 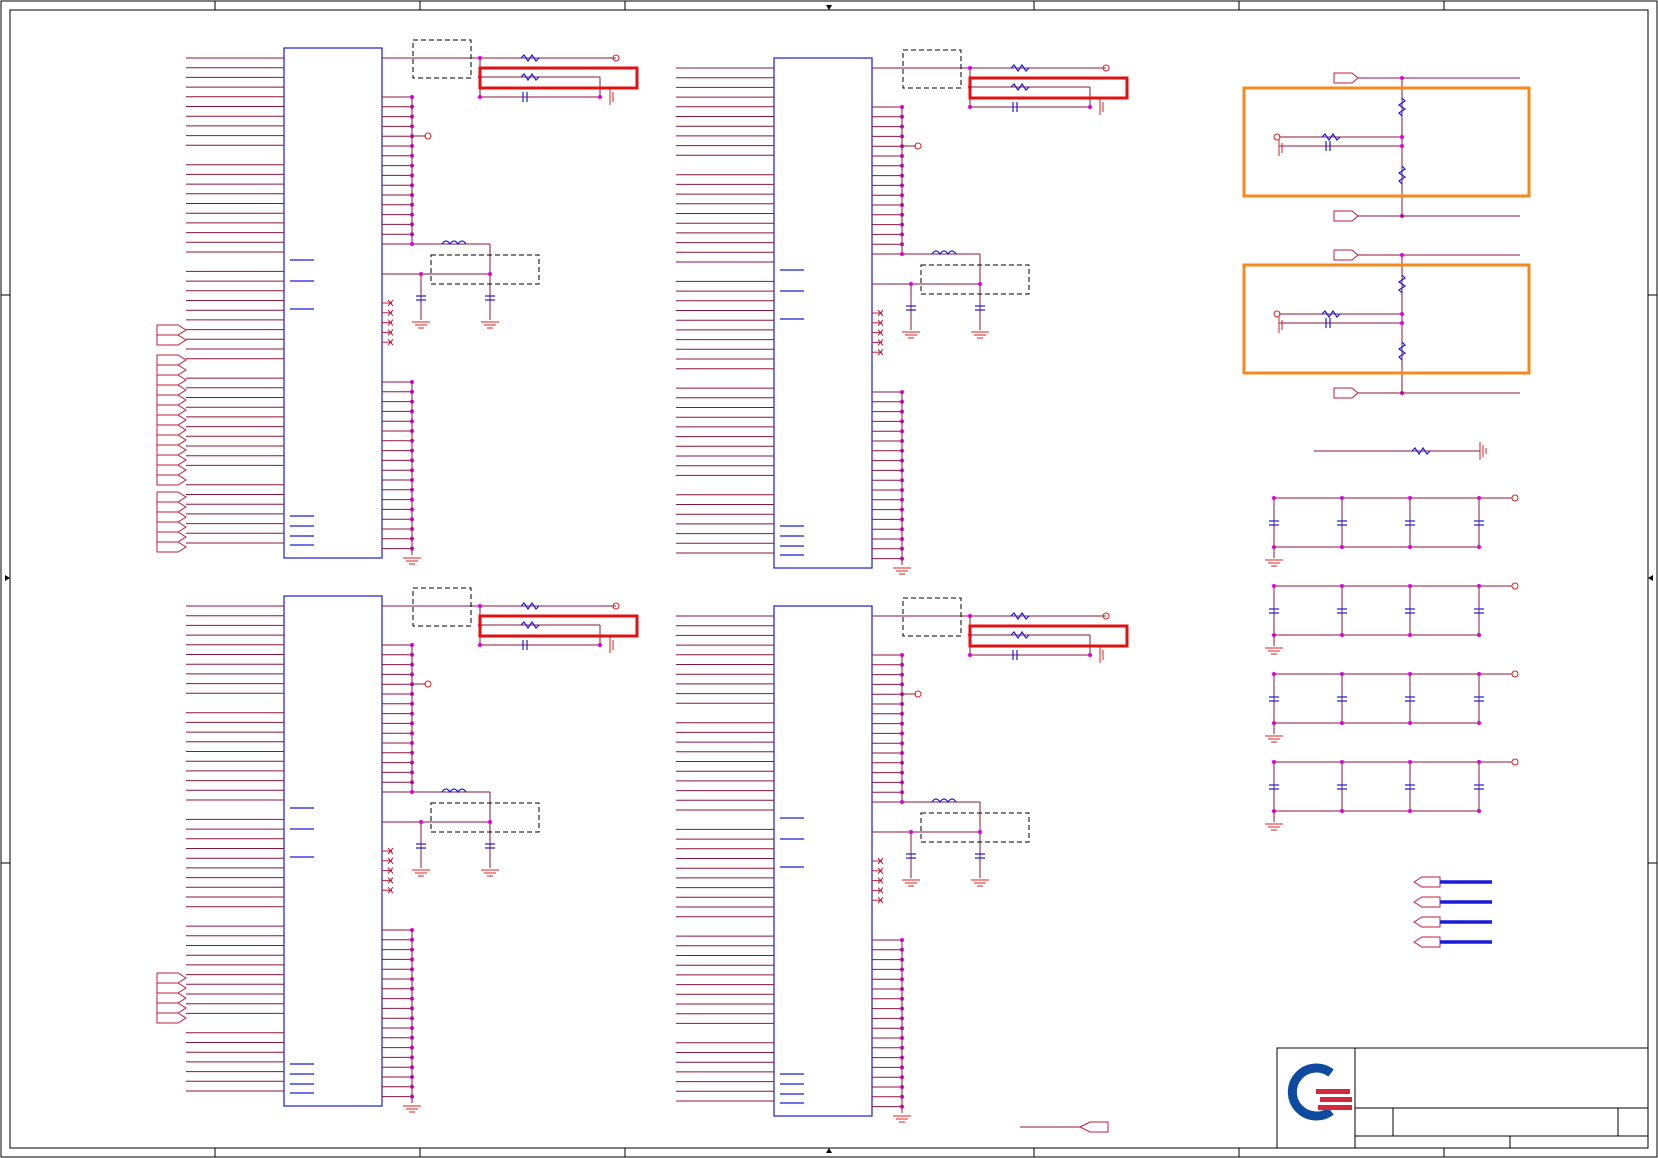 What do you see at coordinates (1392, 662) in the screenshot?
I see `decoupling-capacitor-banks` at bounding box center [1392, 662].